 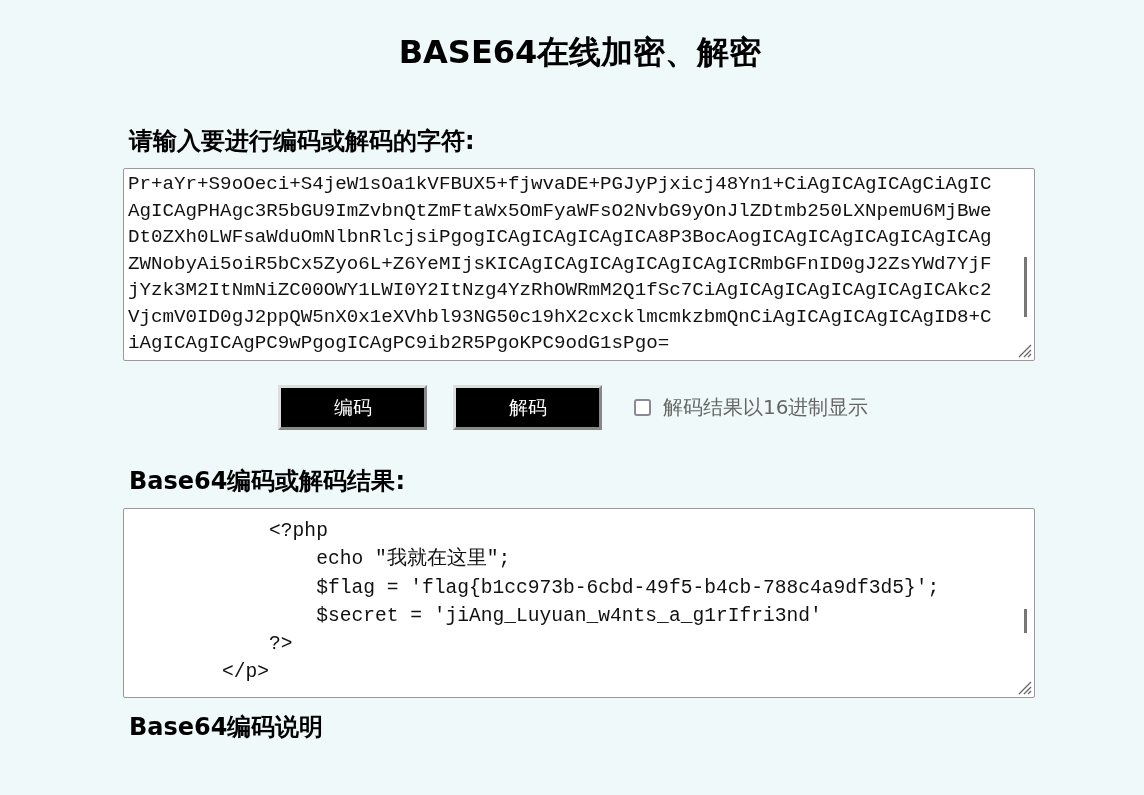 What do you see at coordinates (560, 290) in the screenshot?
I see `code-line: jYzk3M2ItNmNiZC00OWY1LWI0Y2ItNzg4YzRhOWRmM2Q1fSc7CiAgICAgICAgICAgICAgICAkc2` at bounding box center [560, 290].